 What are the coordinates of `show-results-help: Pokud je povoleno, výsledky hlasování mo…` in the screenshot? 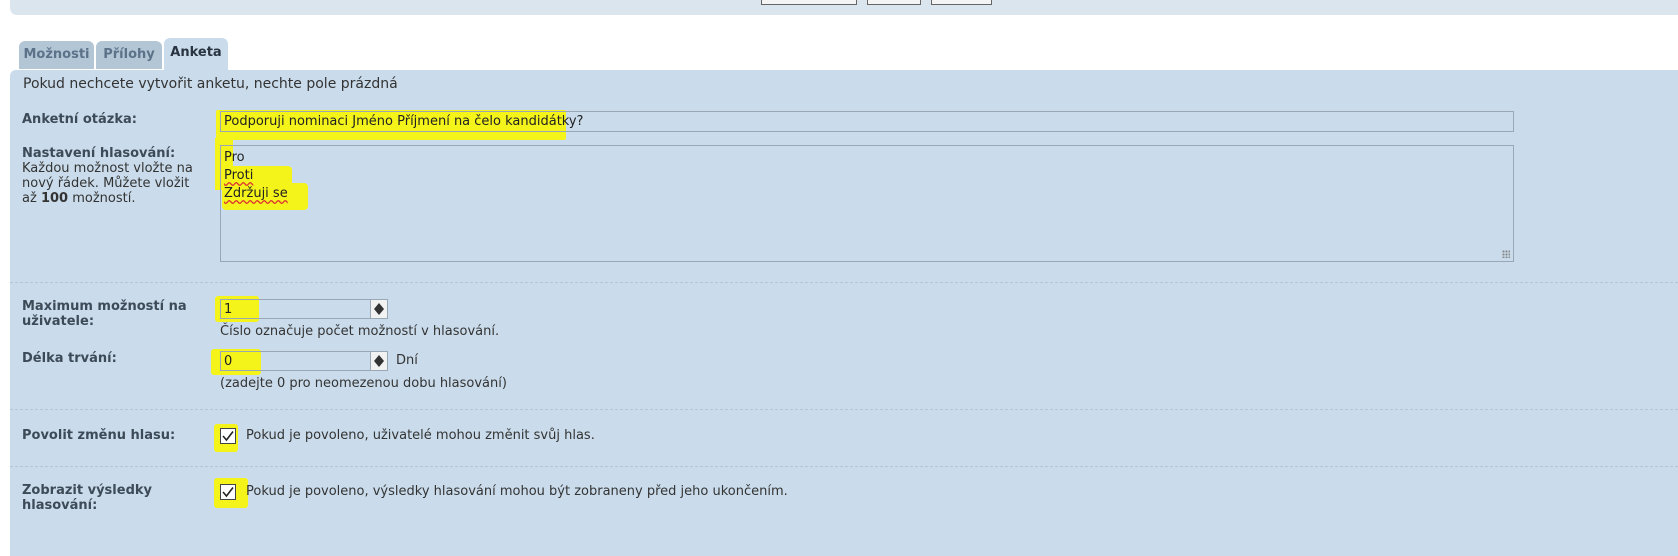 It's located at (517, 491).